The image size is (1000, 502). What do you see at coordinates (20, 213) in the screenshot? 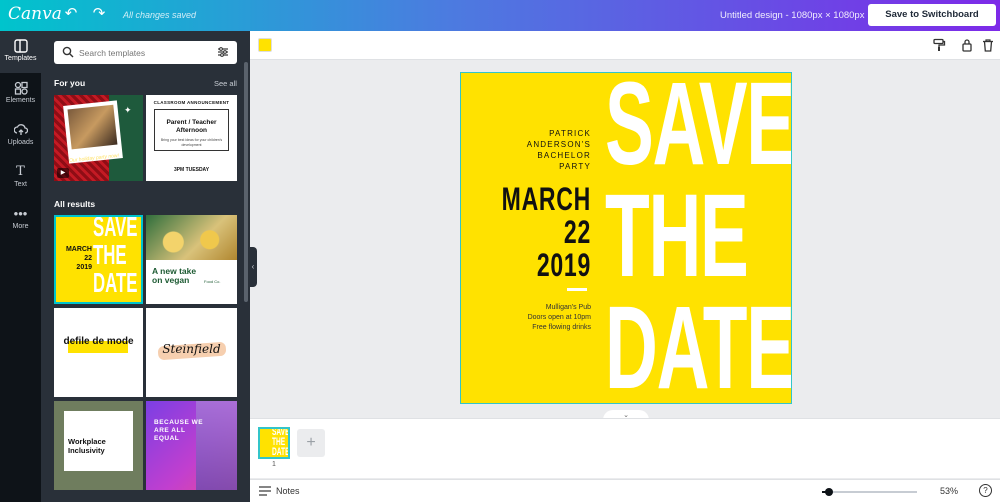
I see `more-icon: •••` at bounding box center [20, 213].